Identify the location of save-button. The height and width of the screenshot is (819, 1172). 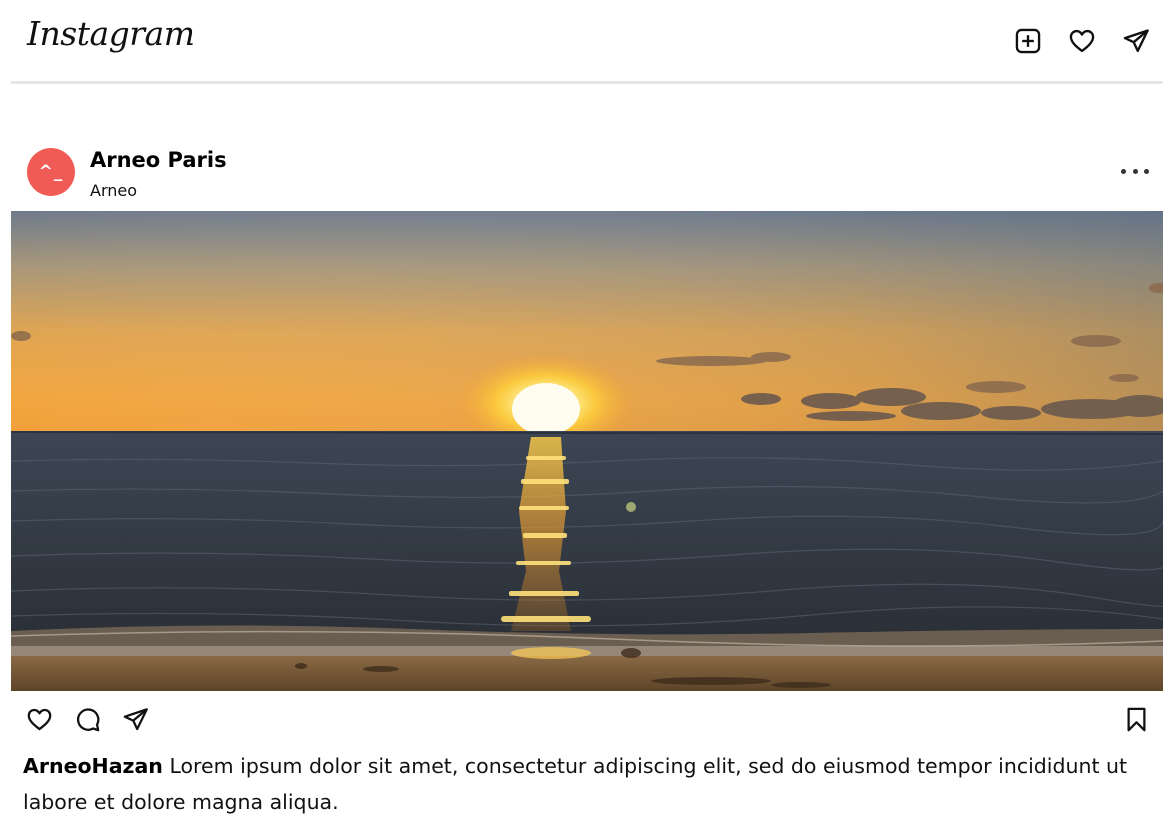
(1136, 719).